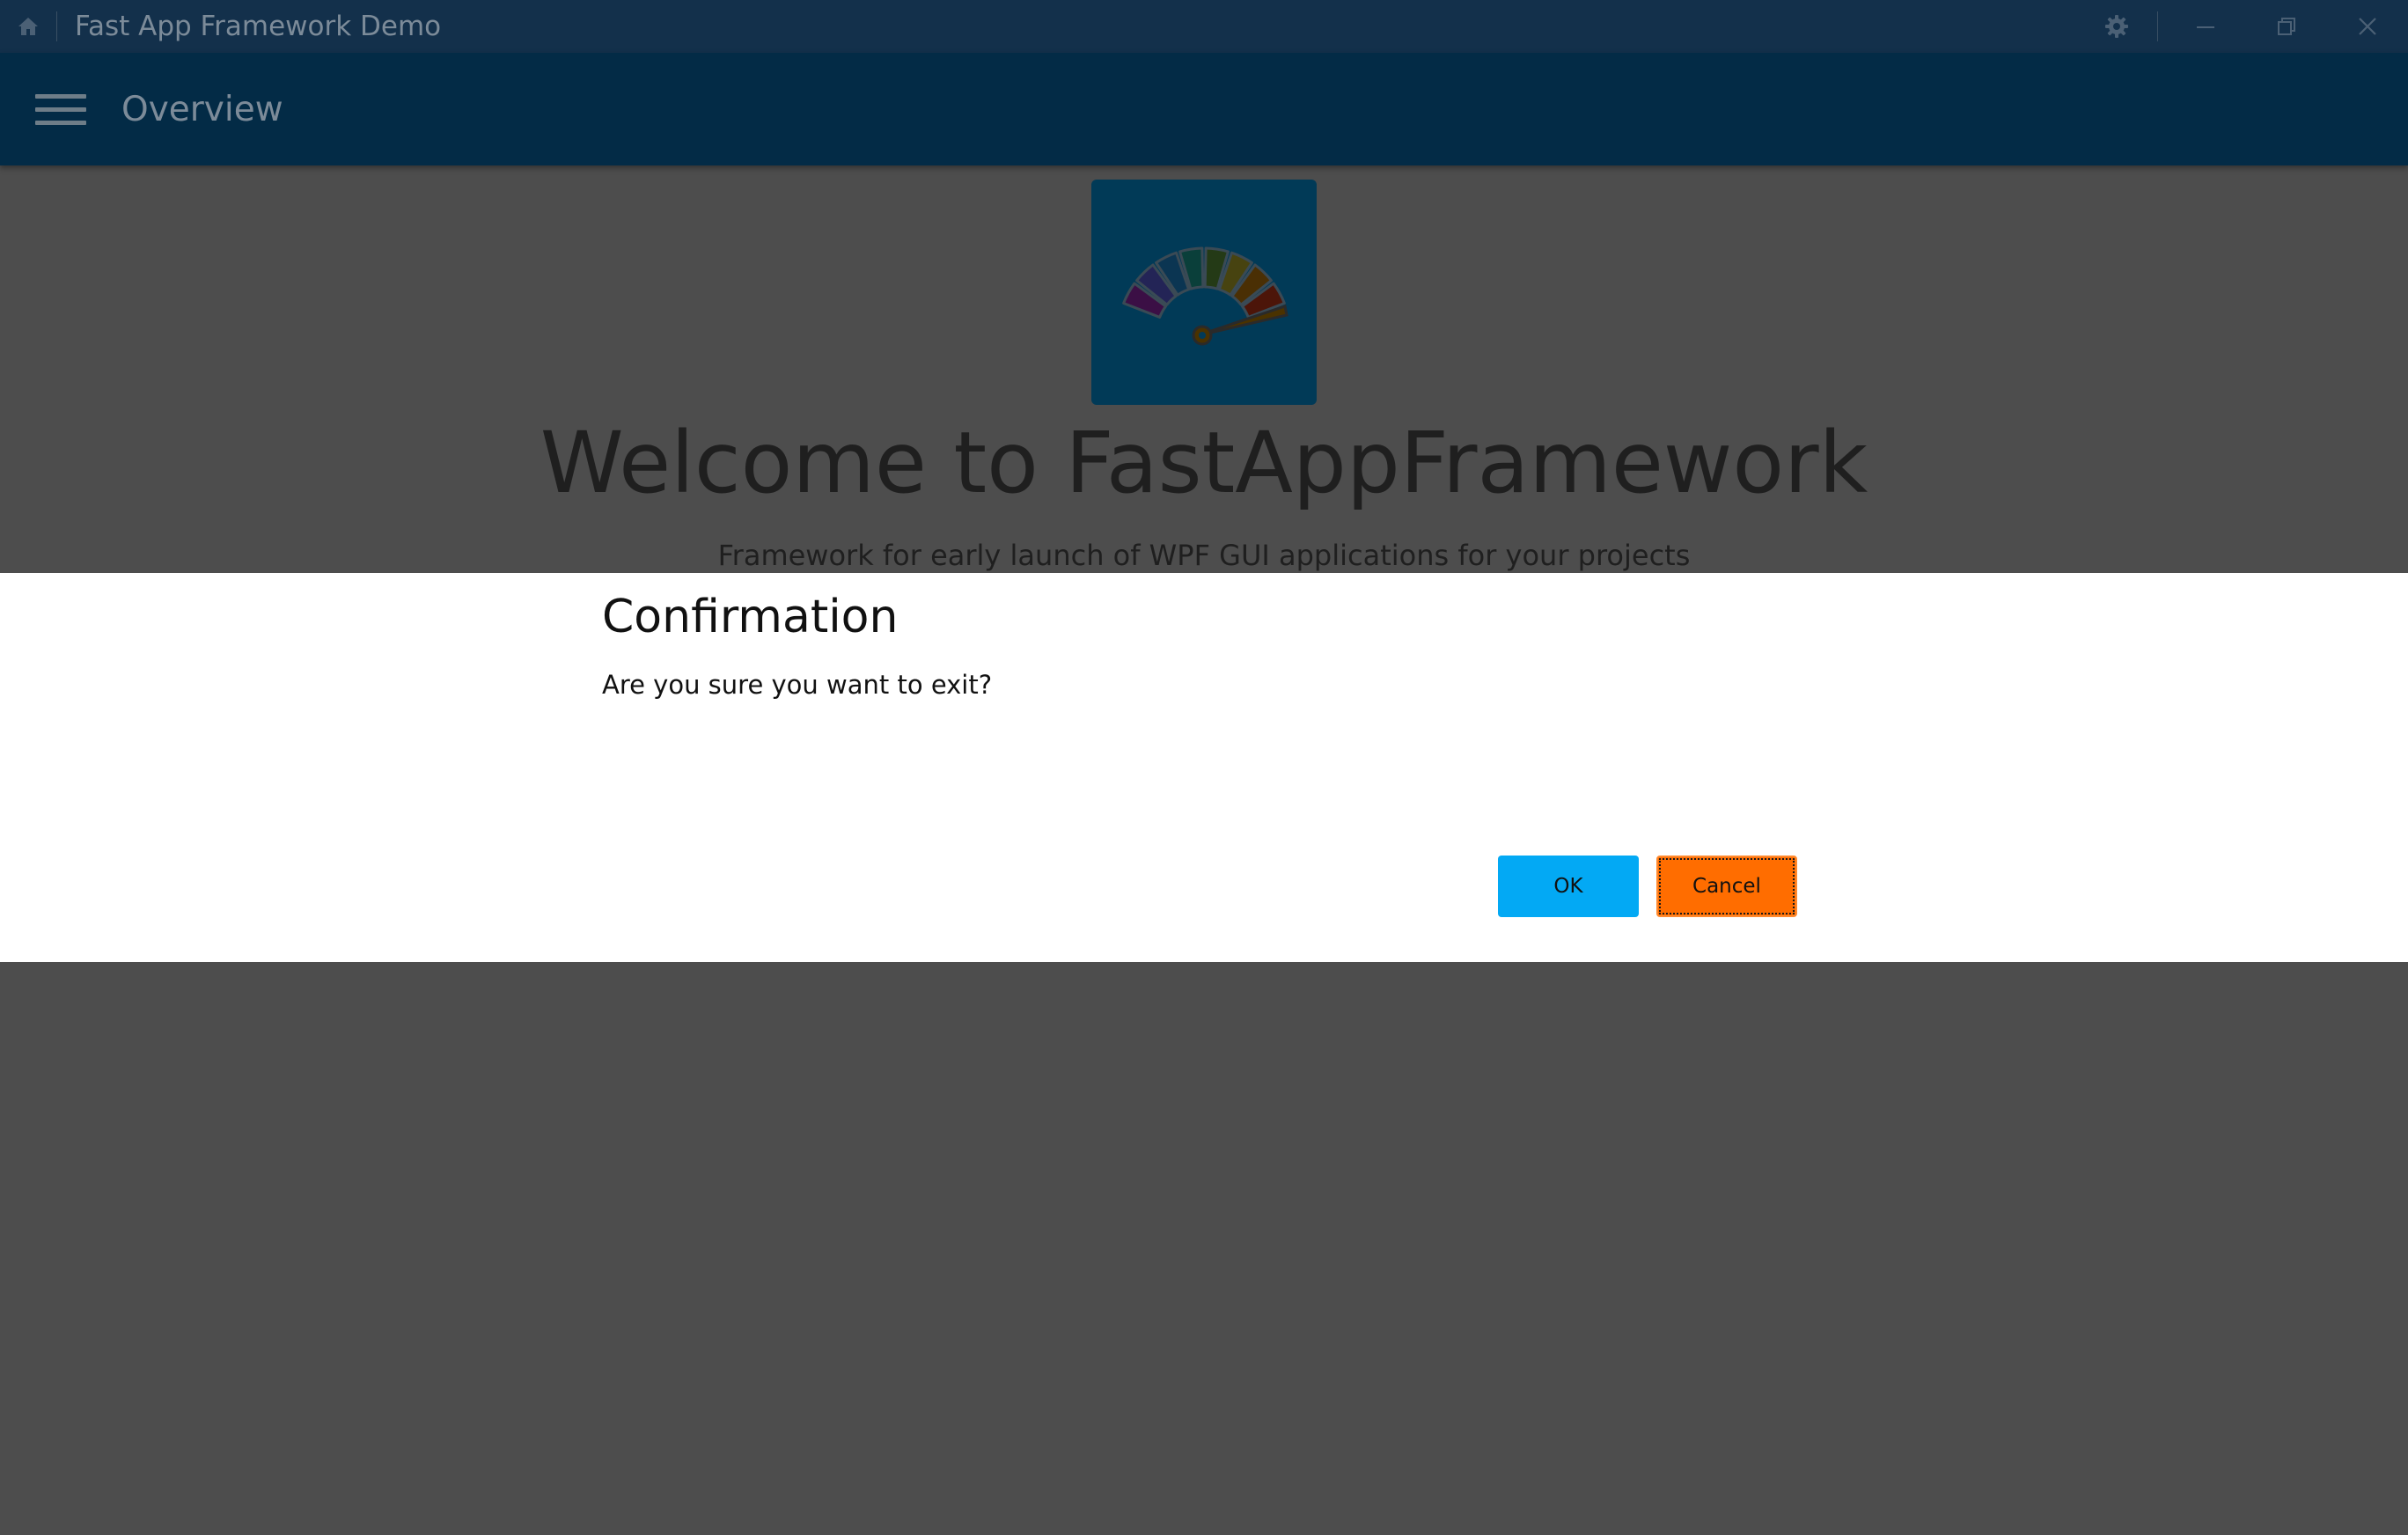 The image size is (2408, 1535). I want to click on restore-button, so click(2286, 26).